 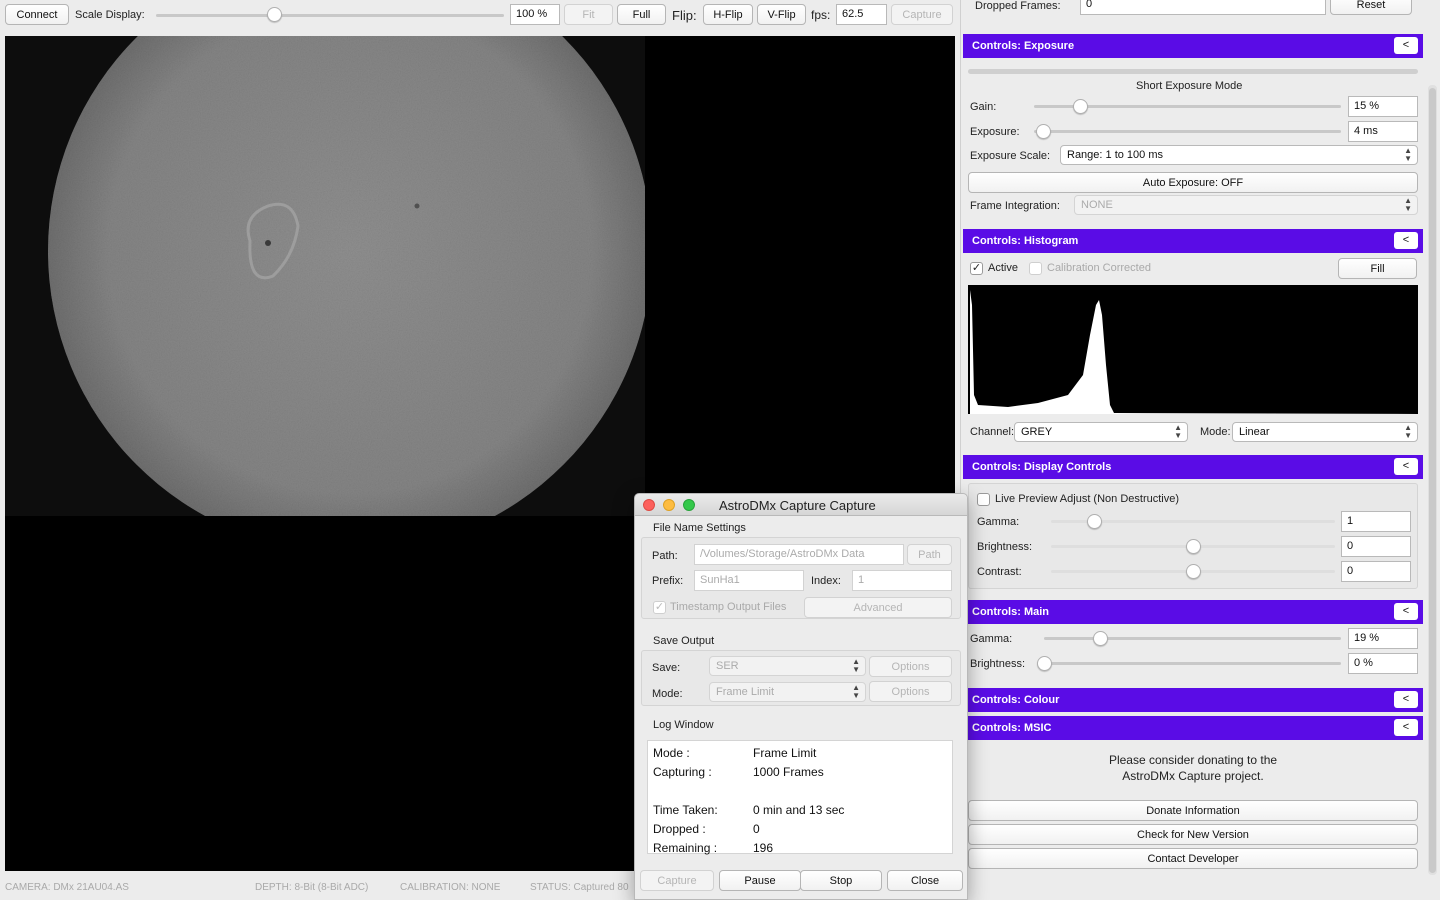 What do you see at coordinates (929, 554) in the screenshot?
I see `path-button: Path` at bounding box center [929, 554].